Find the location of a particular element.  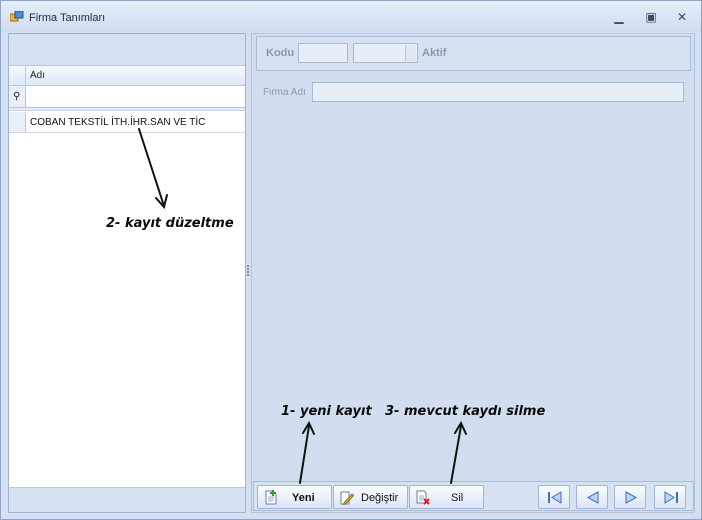

close-icon: ✕ is located at coordinates (682, 17).